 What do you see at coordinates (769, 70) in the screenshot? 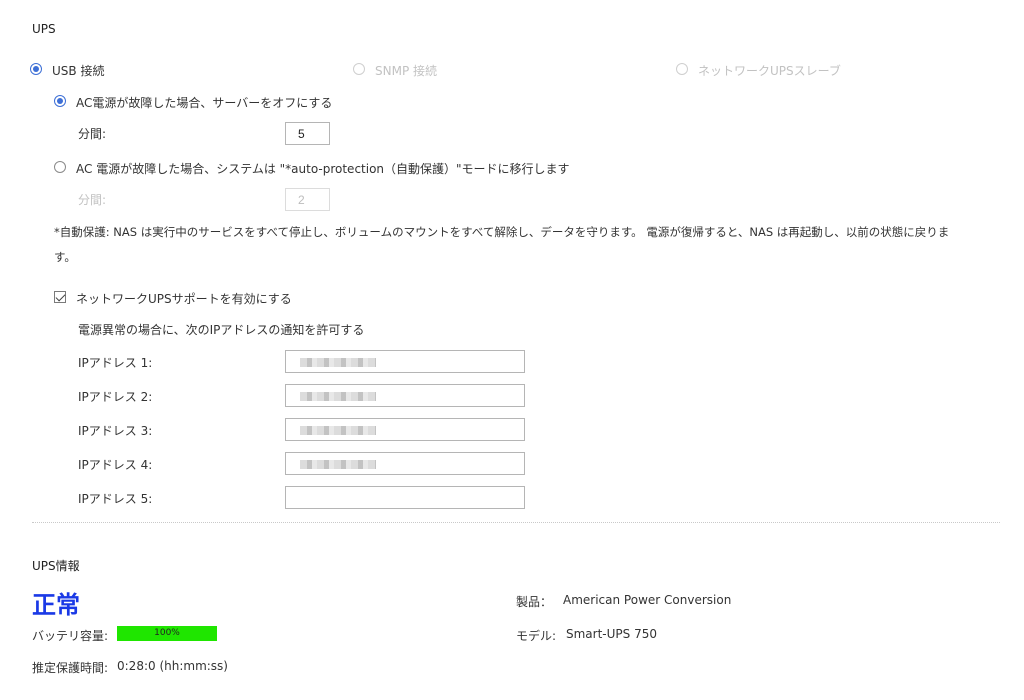
I see `network-ups-slave-label: ネットワークUPSスレーブ` at bounding box center [769, 70].